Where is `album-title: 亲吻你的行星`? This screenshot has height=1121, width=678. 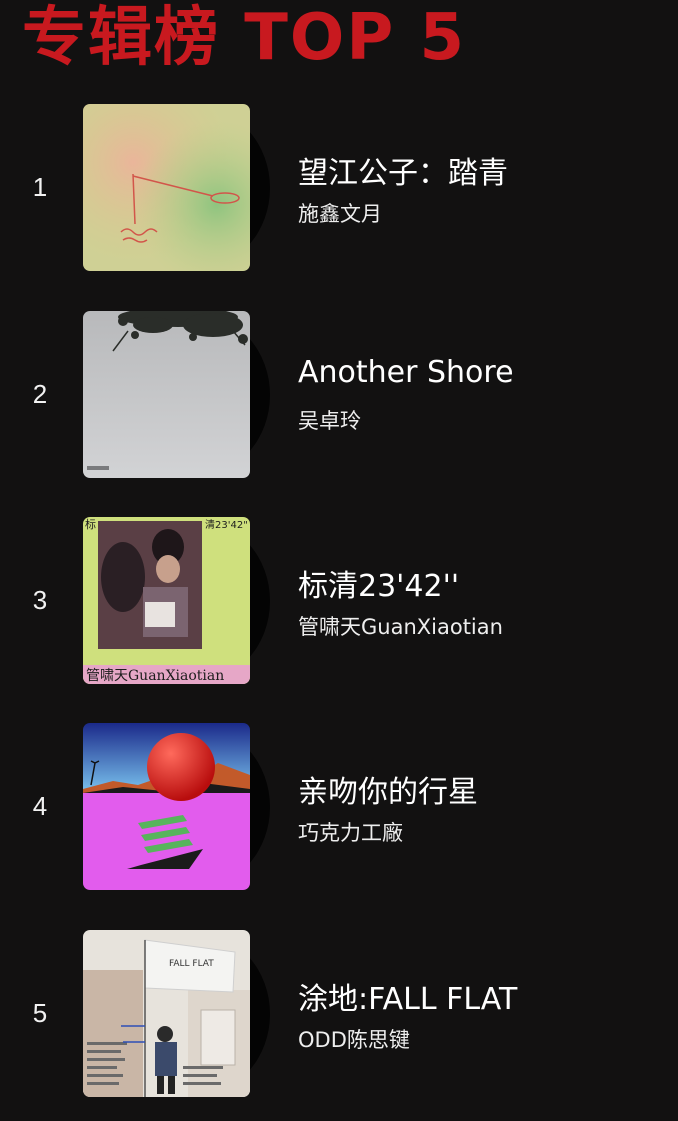
album-title: 亲吻你的行星 is located at coordinates (388, 789).